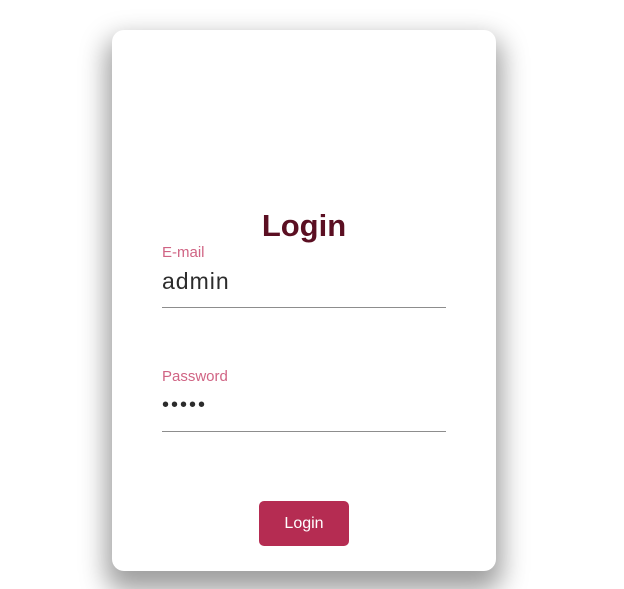 The width and height of the screenshot is (624, 589). Describe the element at coordinates (183, 252) in the screenshot. I see `email-label: E-mail` at that location.